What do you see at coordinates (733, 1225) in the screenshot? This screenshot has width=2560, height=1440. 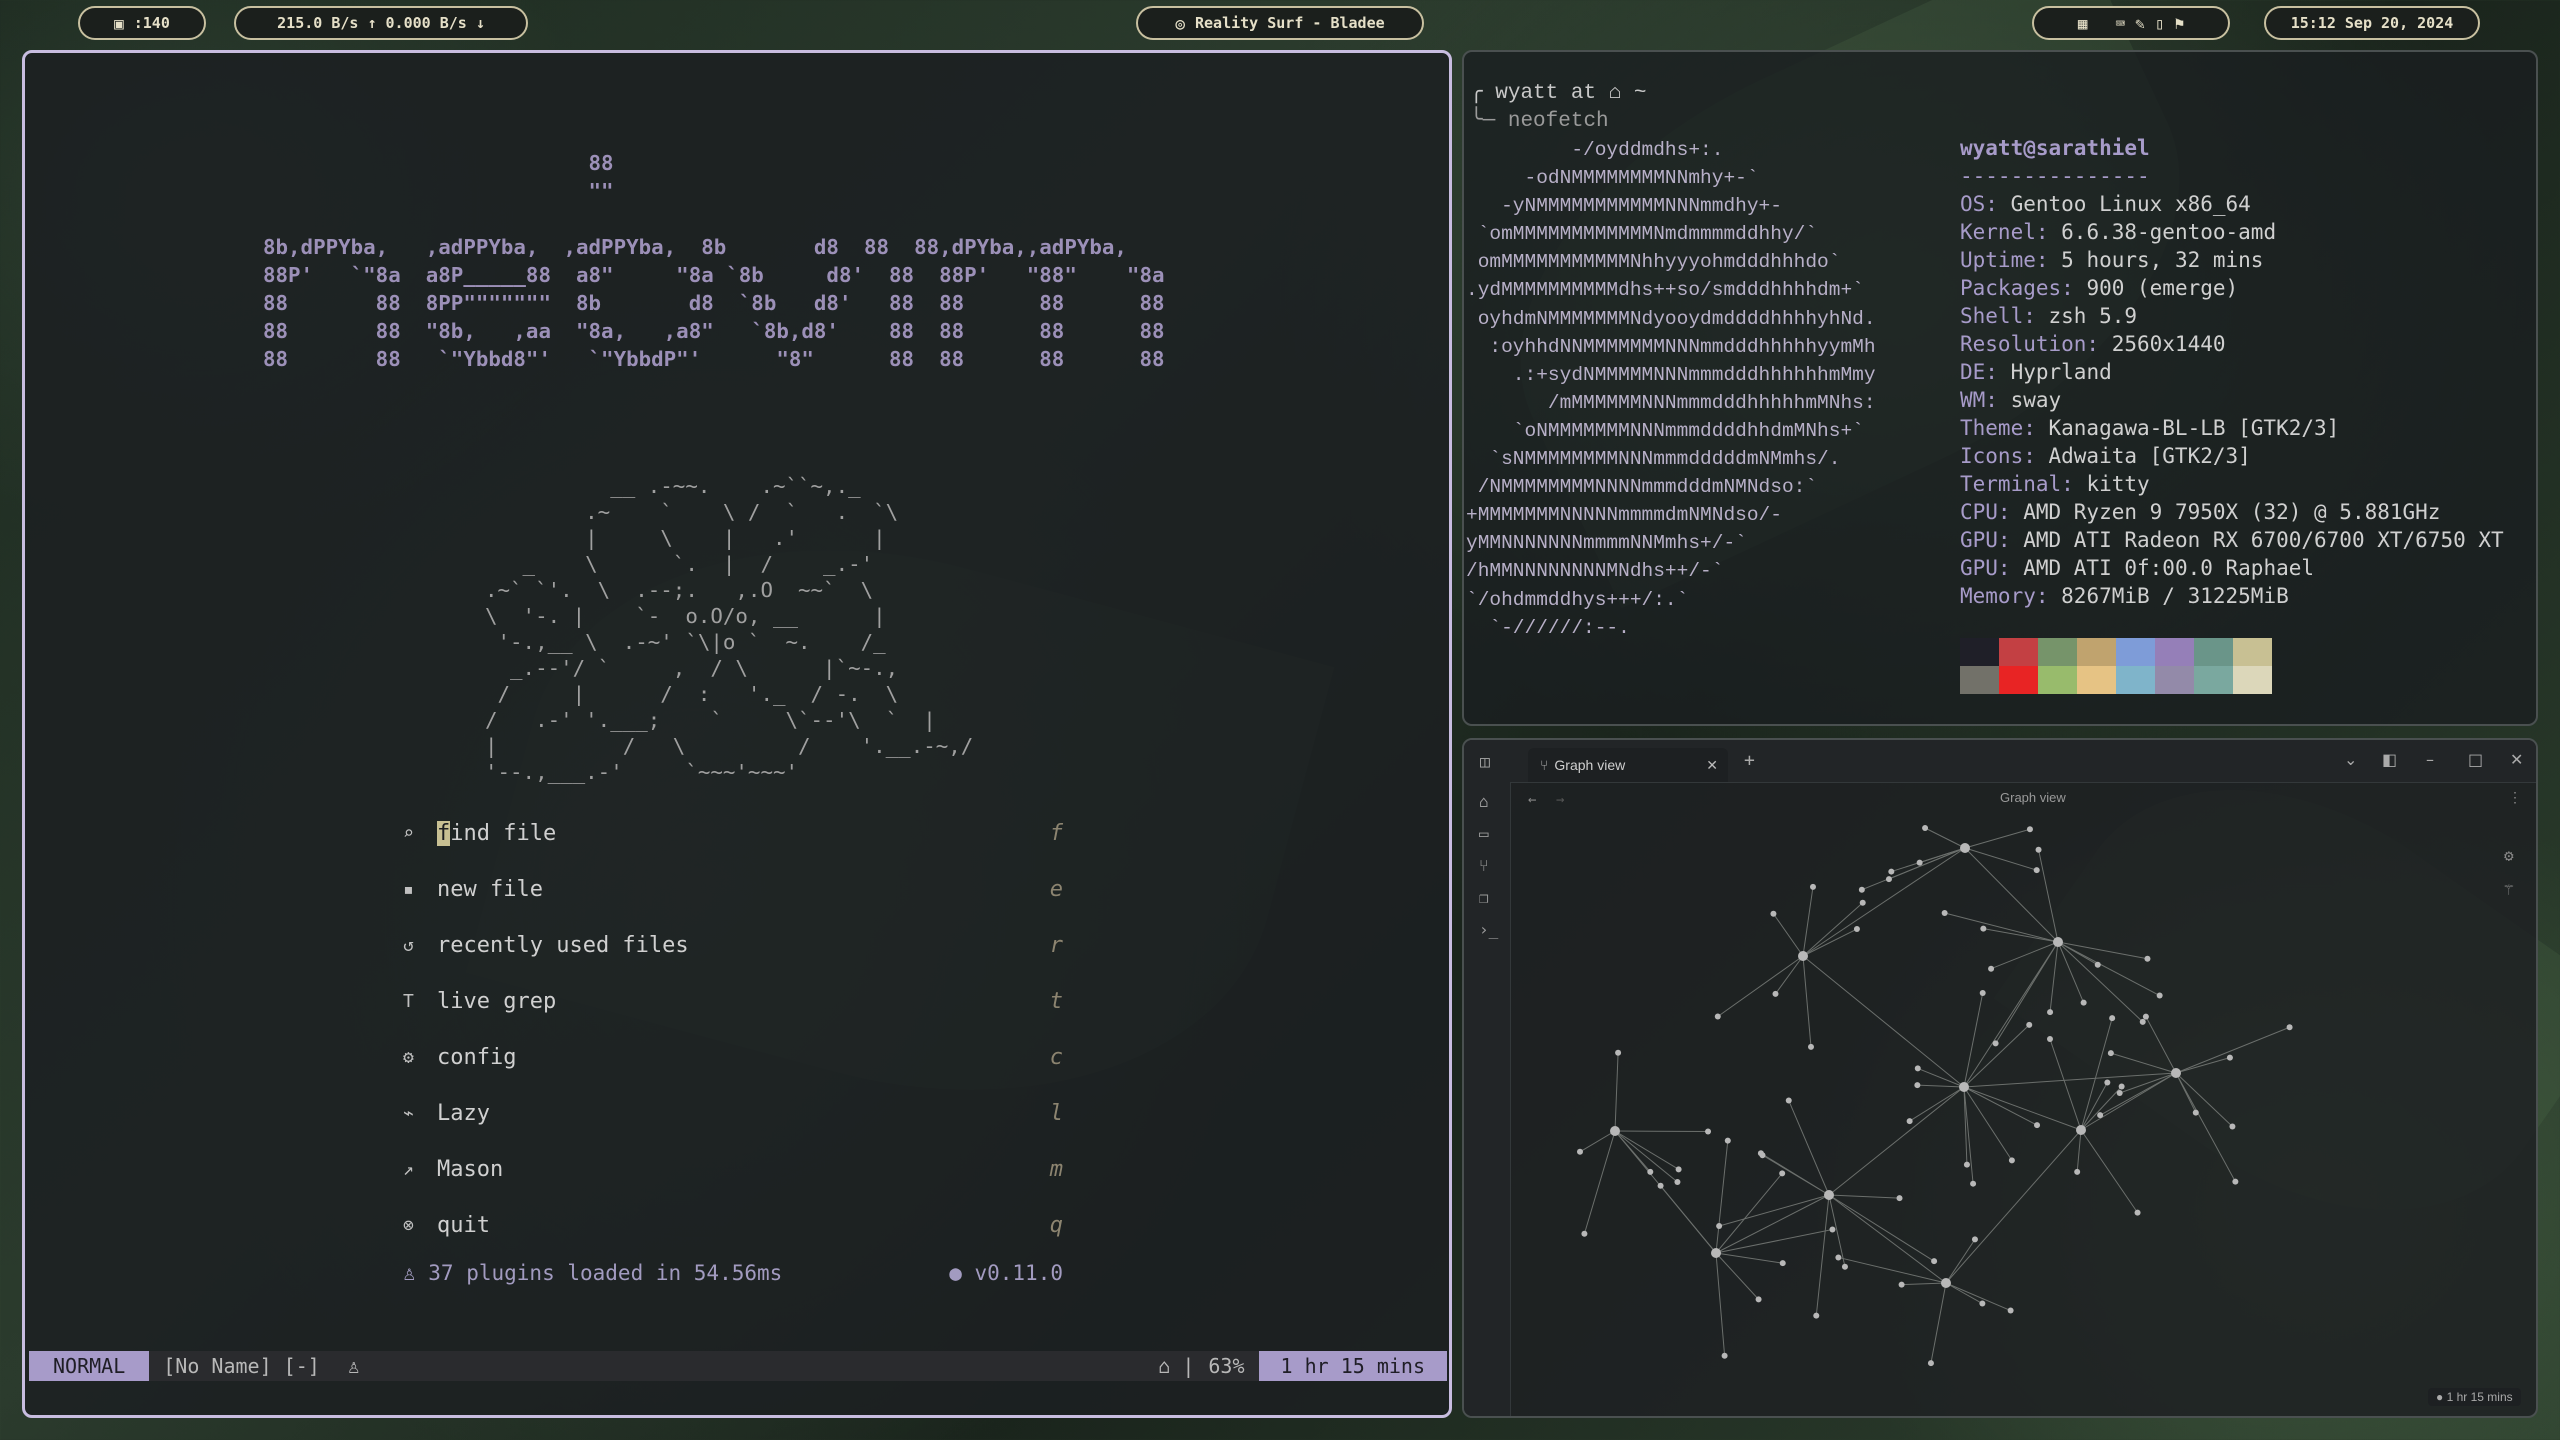 I see `menu-item-quit: ⊗ quit q` at bounding box center [733, 1225].